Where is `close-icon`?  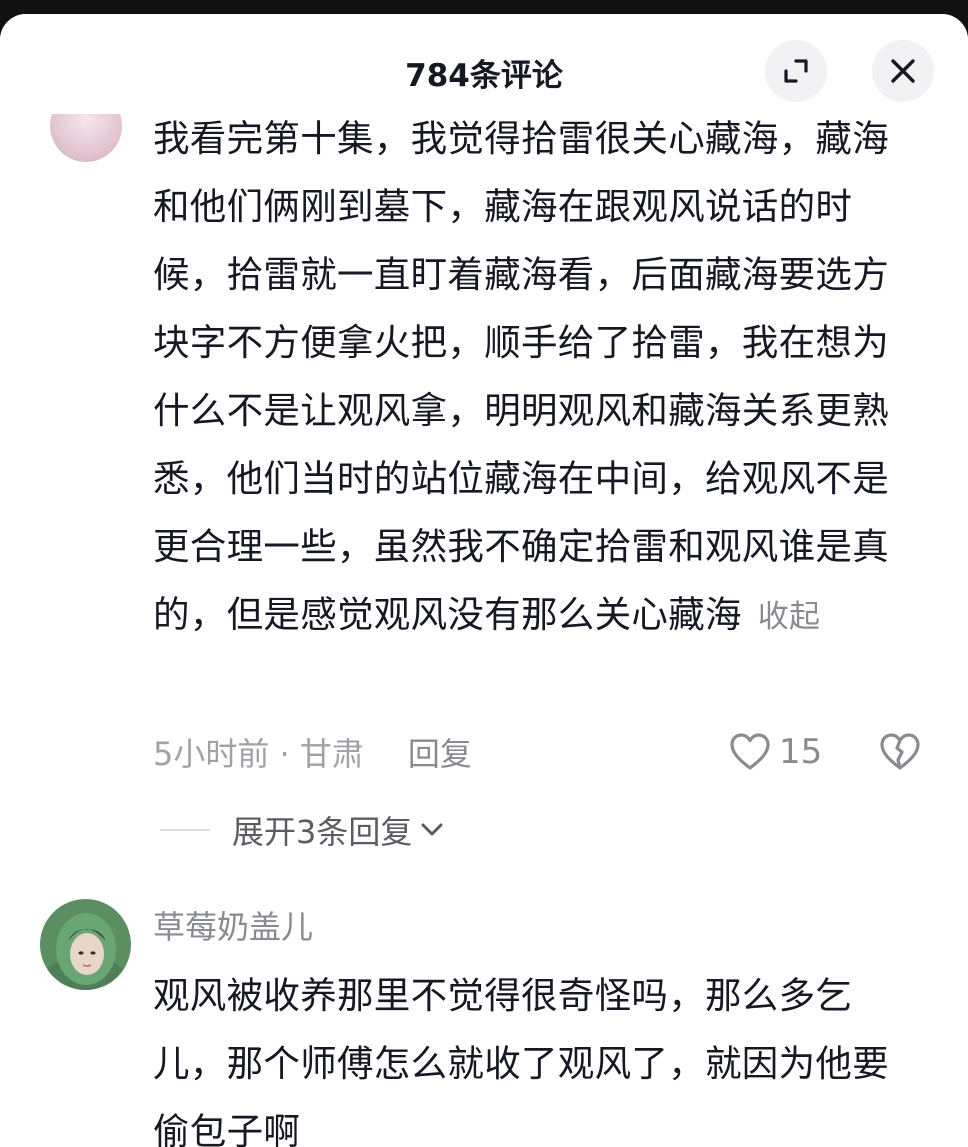 close-icon is located at coordinates (903, 71).